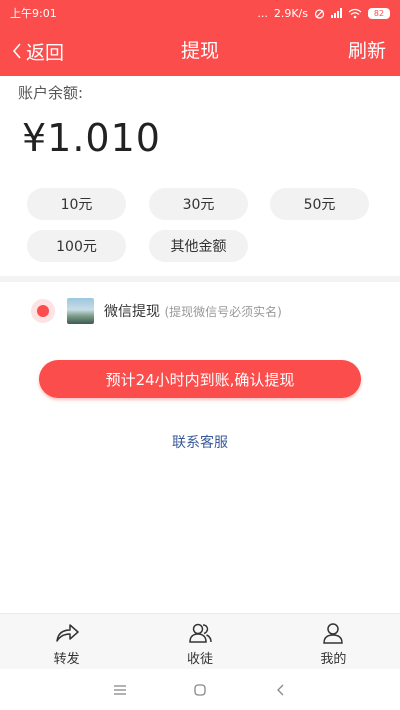  I want to click on tab-mine: 我的, so click(333, 641).